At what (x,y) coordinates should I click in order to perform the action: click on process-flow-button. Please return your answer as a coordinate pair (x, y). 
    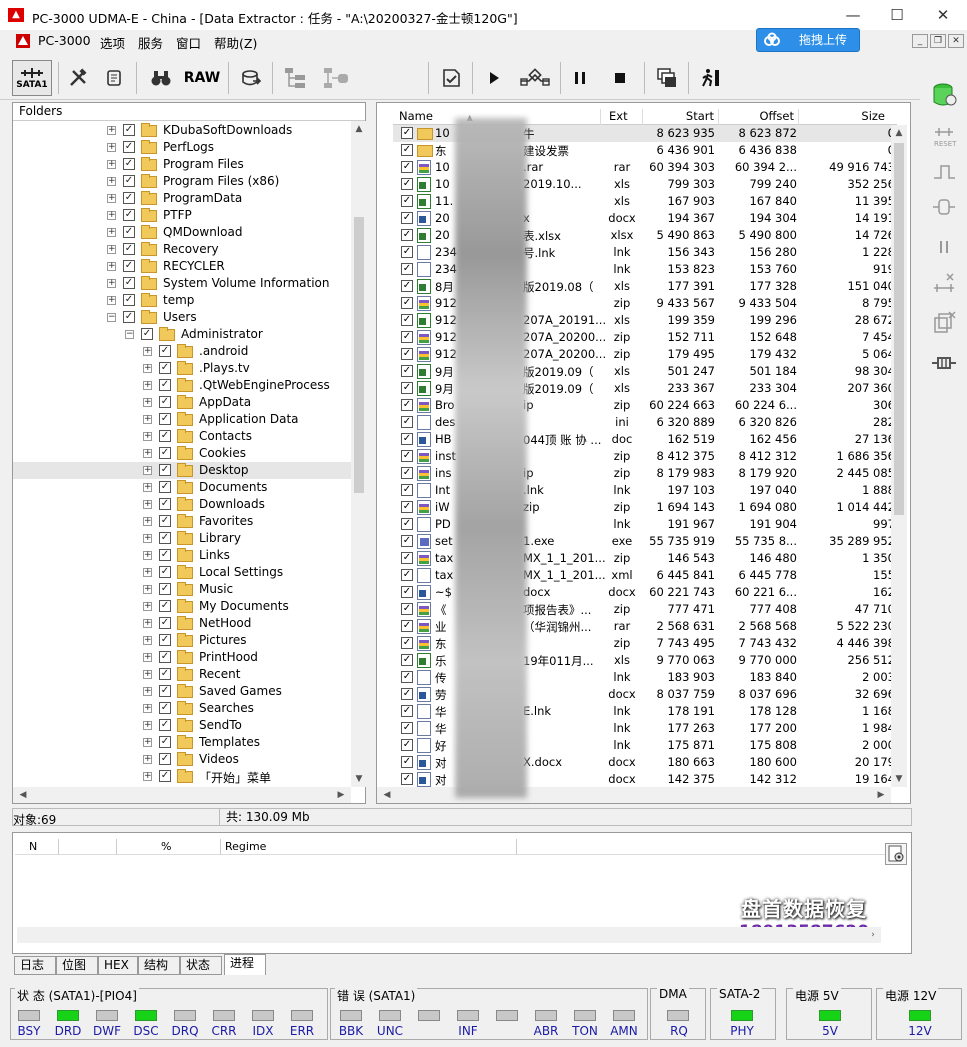
    Looking at the image, I should click on (535, 78).